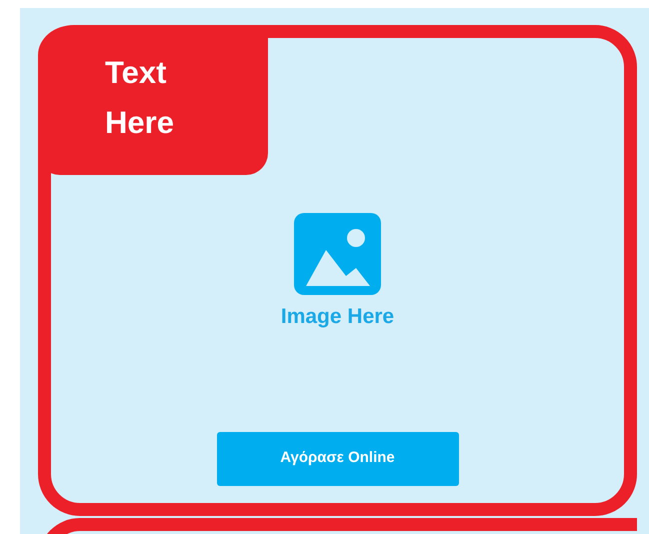  What do you see at coordinates (140, 98) in the screenshot?
I see `label-text: Text Here` at bounding box center [140, 98].